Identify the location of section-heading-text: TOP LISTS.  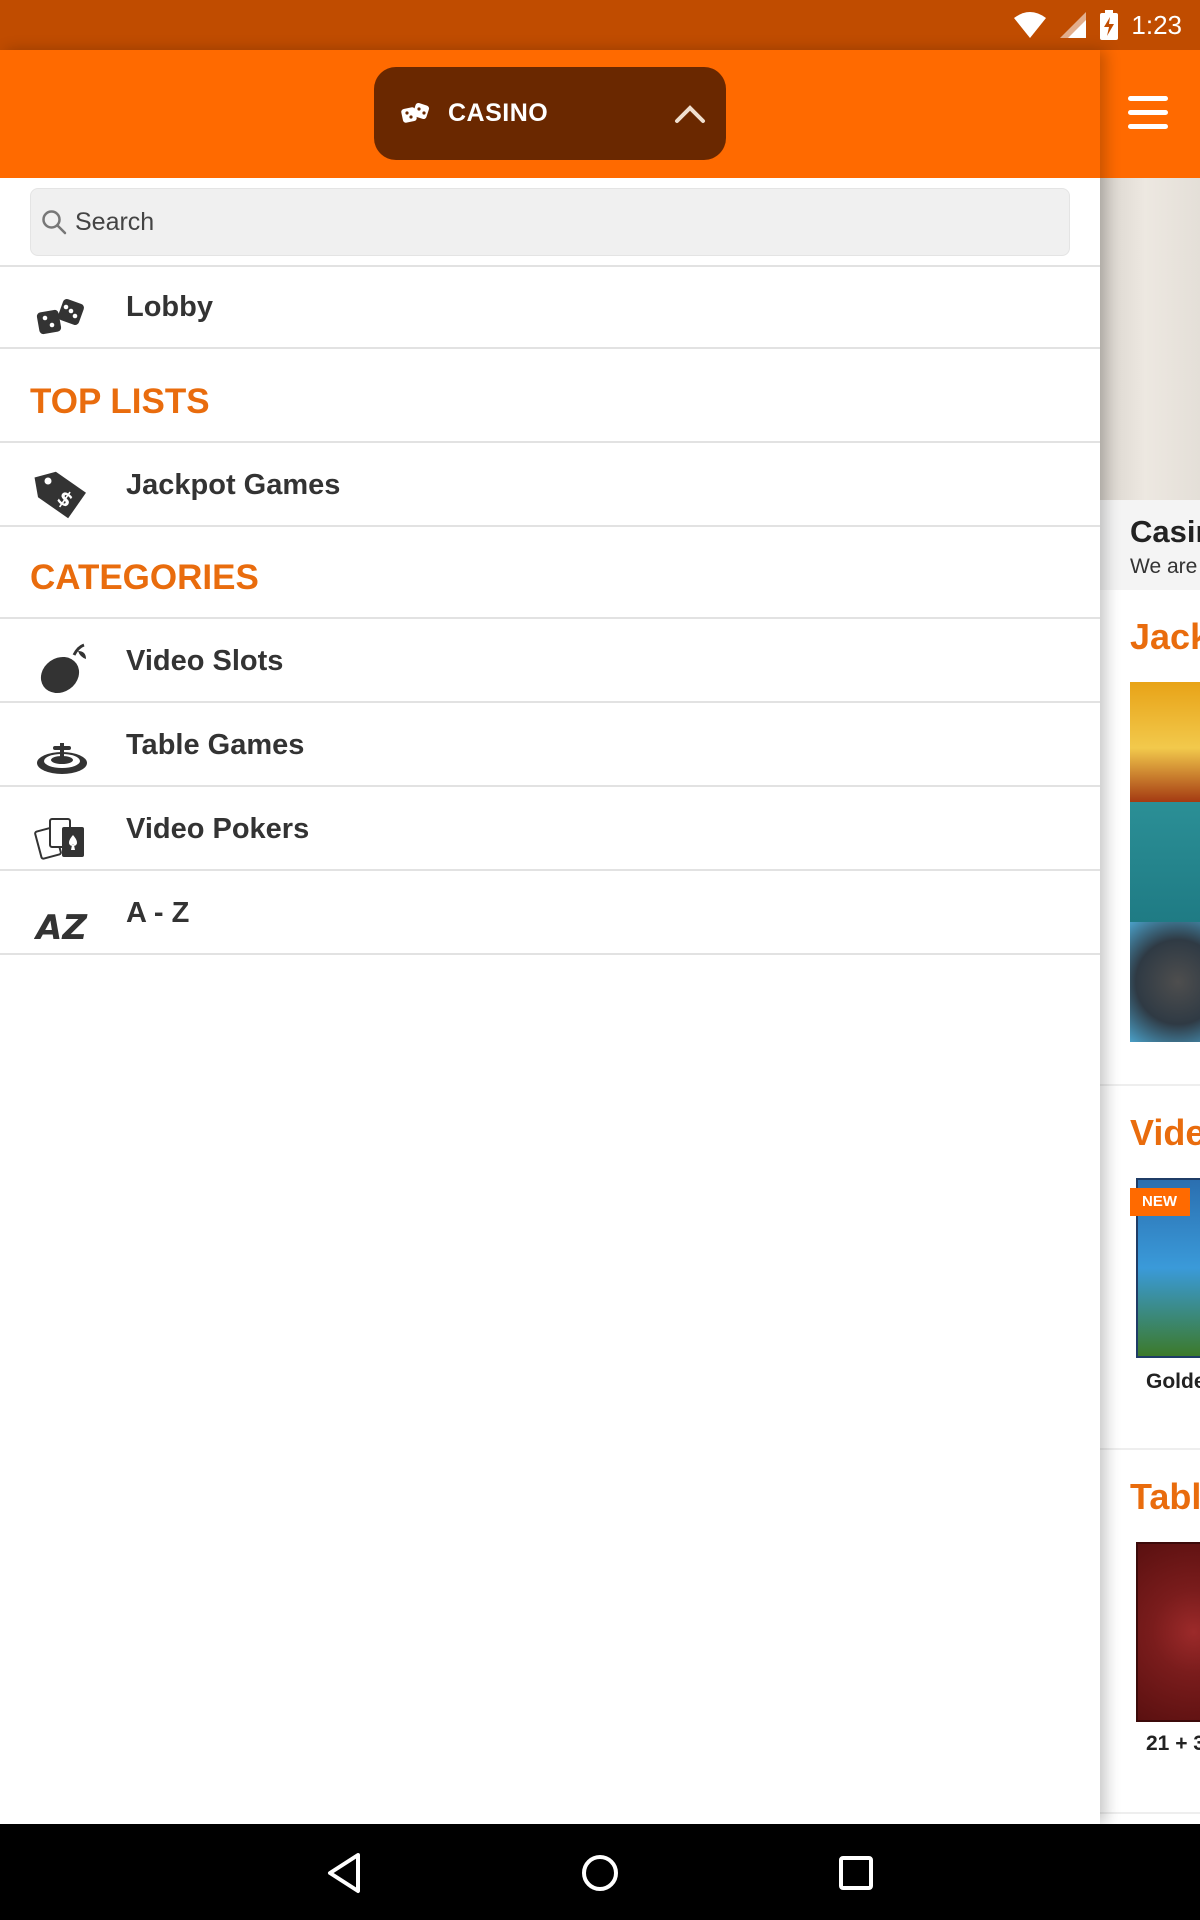
(120, 401).